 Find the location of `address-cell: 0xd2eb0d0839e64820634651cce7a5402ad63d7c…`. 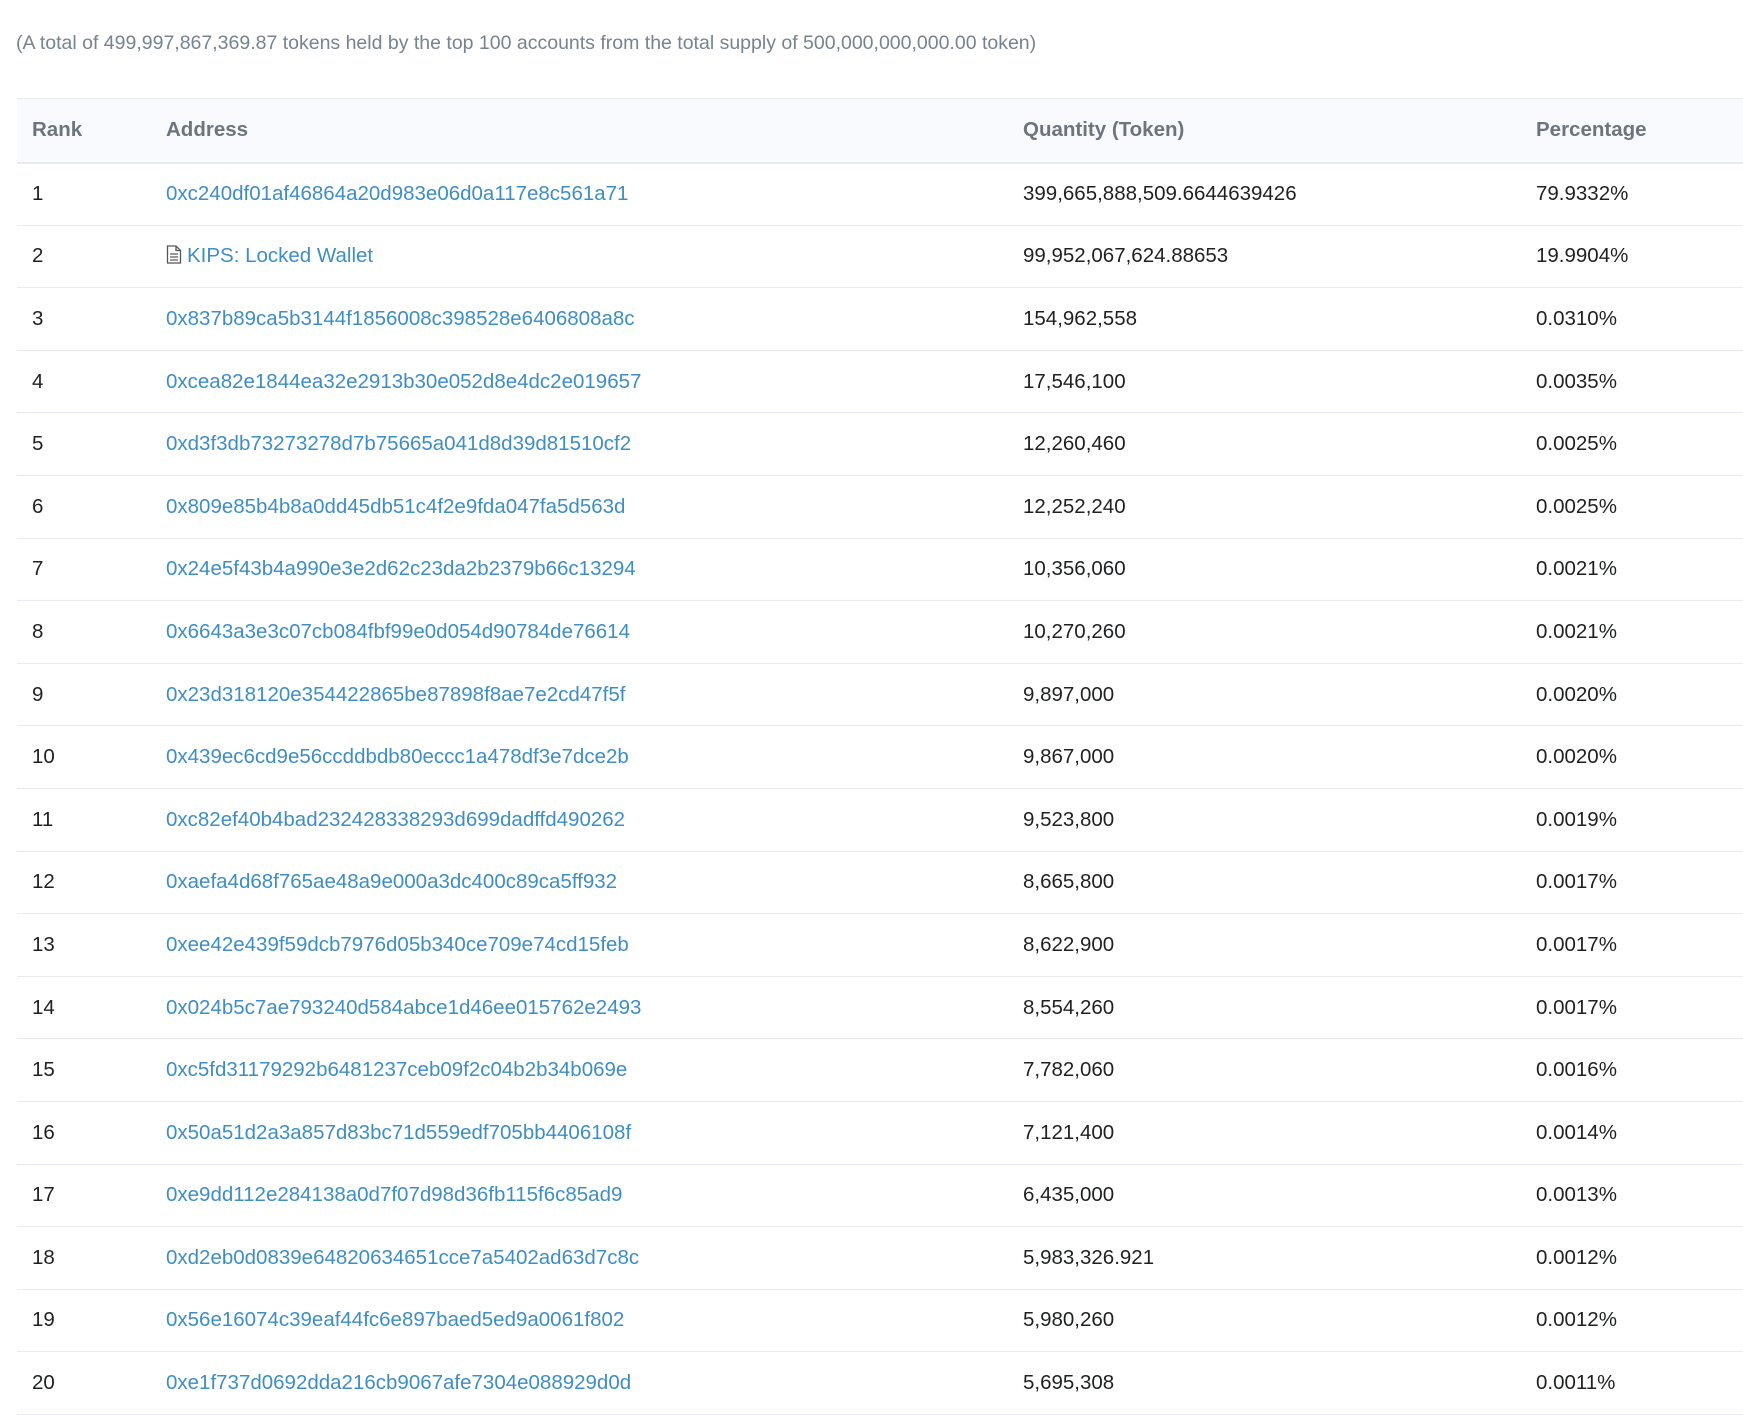

address-cell: 0xd2eb0d0839e64820634651cce7a5402ad63d7c… is located at coordinates (579, 1258).